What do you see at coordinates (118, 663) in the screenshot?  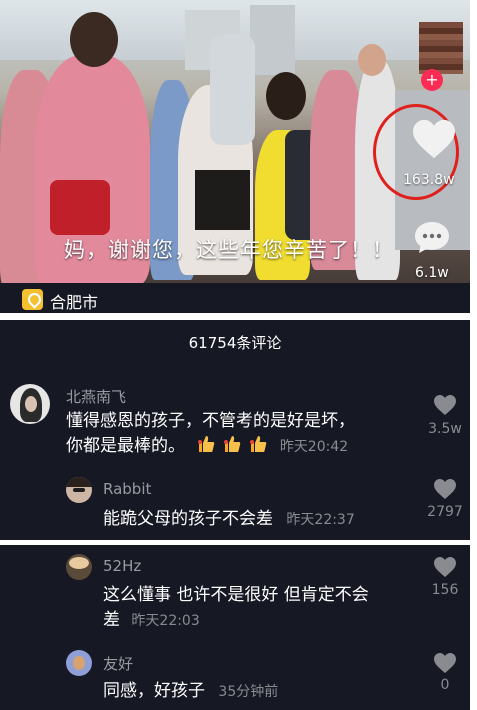 I see `comment-username: 友好` at bounding box center [118, 663].